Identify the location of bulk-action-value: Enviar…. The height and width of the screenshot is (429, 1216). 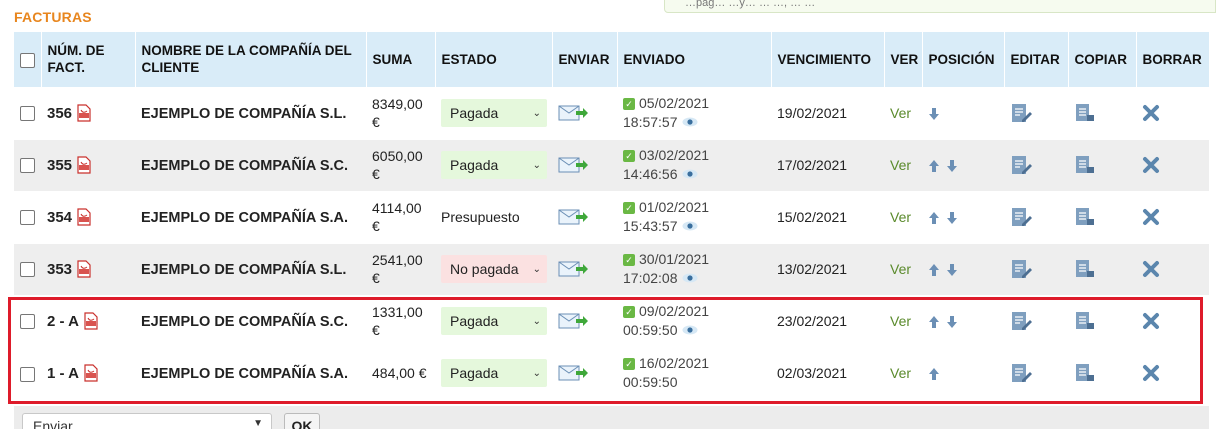
(60, 423).